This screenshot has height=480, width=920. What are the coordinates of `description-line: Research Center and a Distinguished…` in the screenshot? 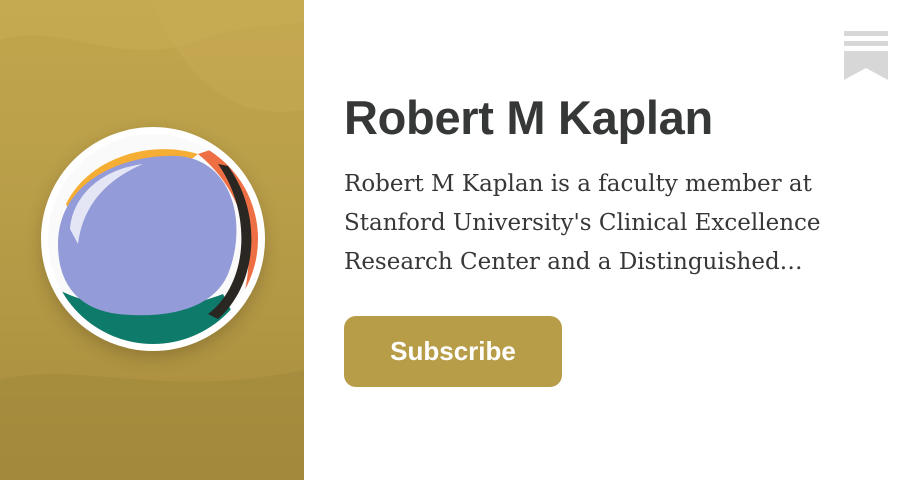 It's located at (573, 262).